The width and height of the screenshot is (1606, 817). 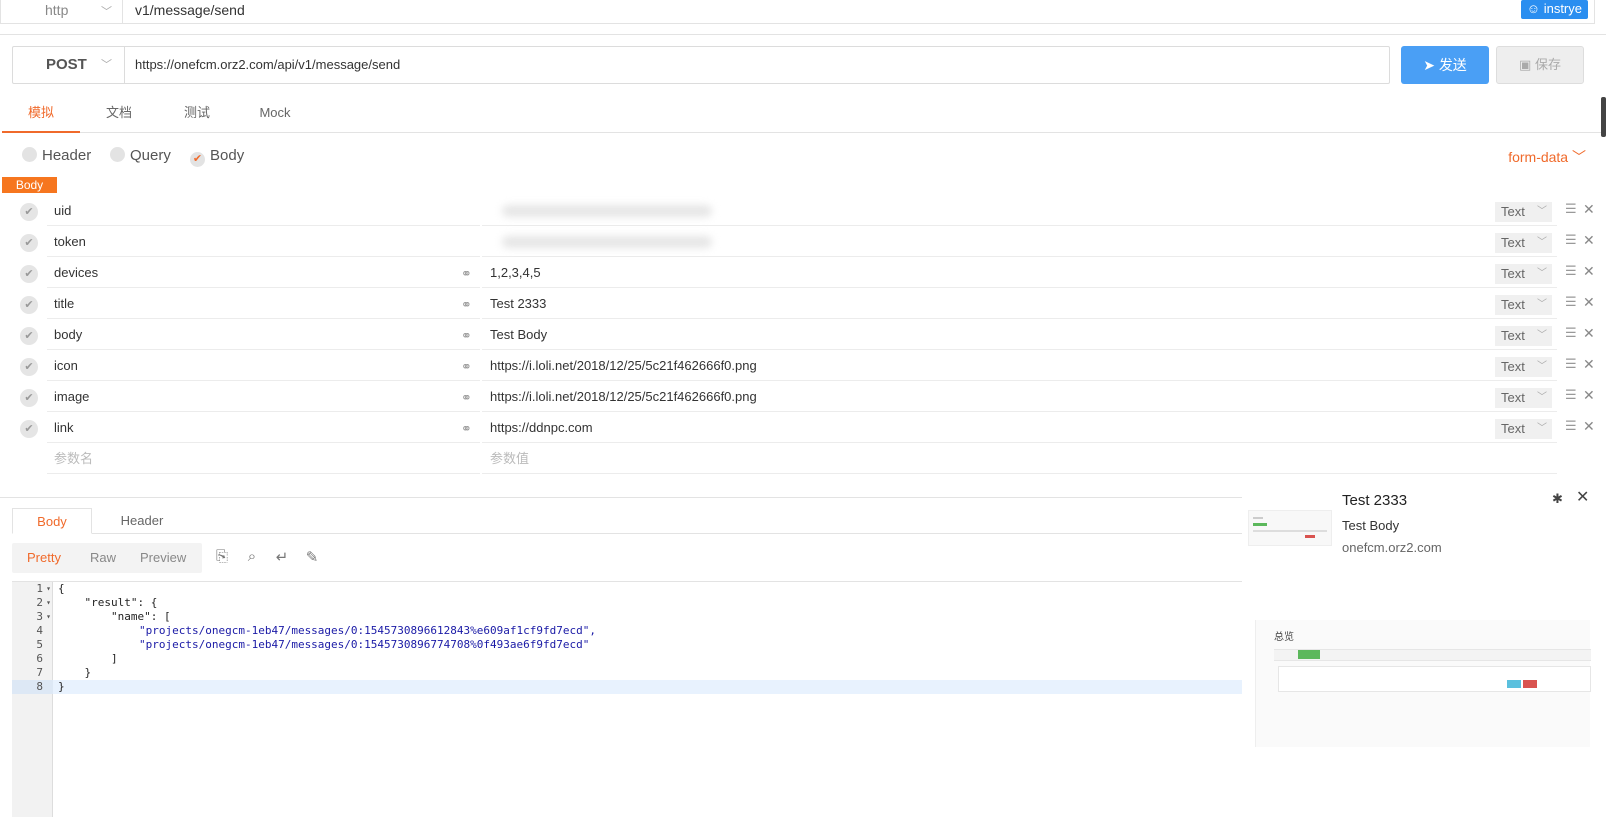 What do you see at coordinates (1019, 427) in the screenshot?
I see `param-value: https://ddnpc.com` at bounding box center [1019, 427].